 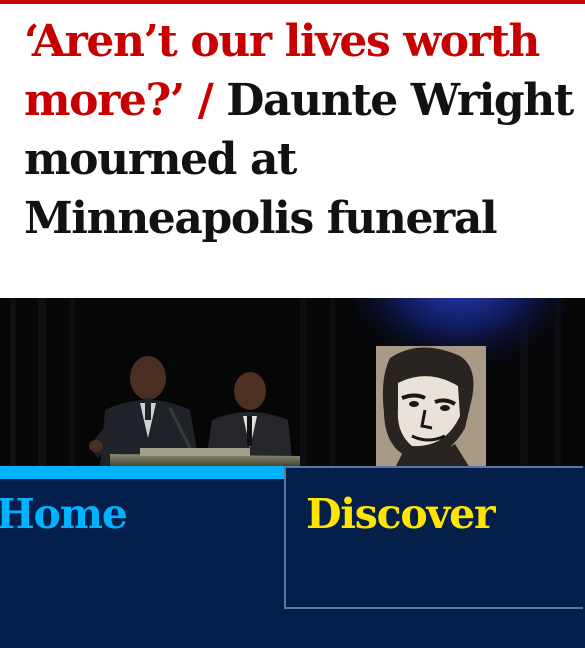 What do you see at coordinates (292, 2) in the screenshot?
I see `top-rule` at bounding box center [292, 2].